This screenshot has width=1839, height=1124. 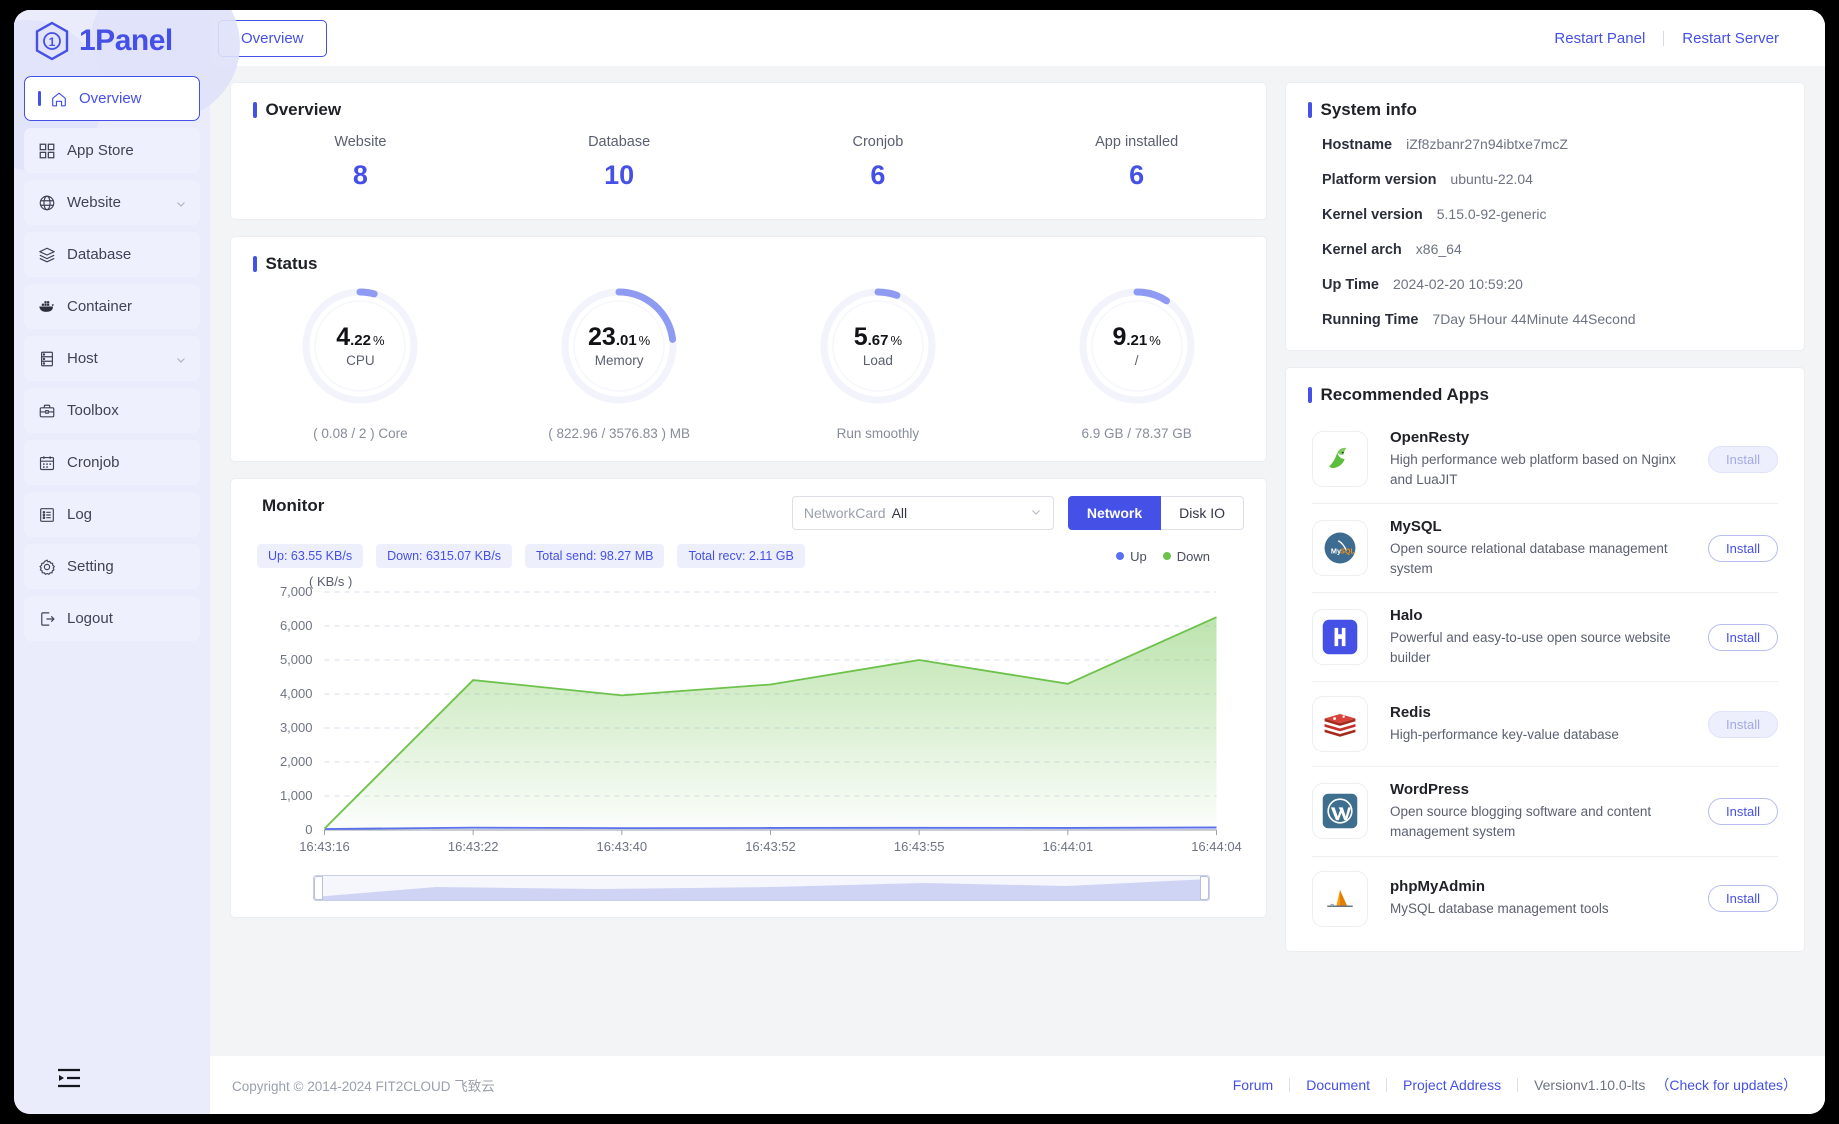 What do you see at coordinates (1430, 437) in the screenshot?
I see `app-name: OpenResty` at bounding box center [1430, 437].